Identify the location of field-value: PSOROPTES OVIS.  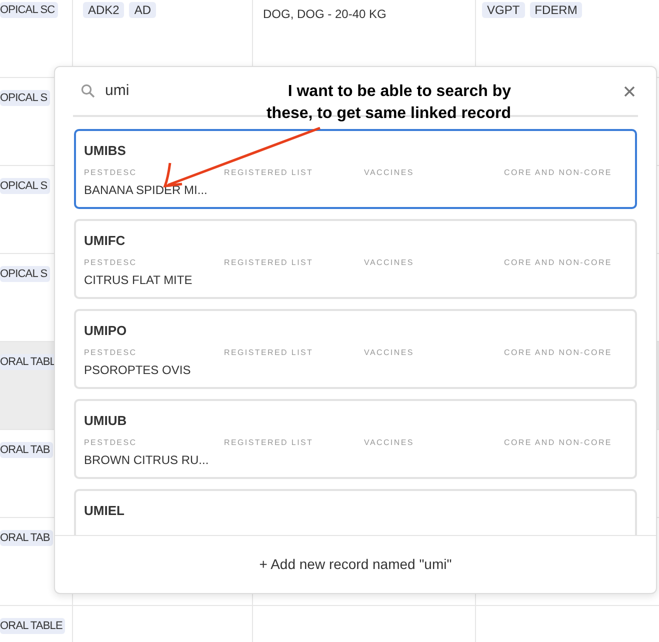
(138, 370).